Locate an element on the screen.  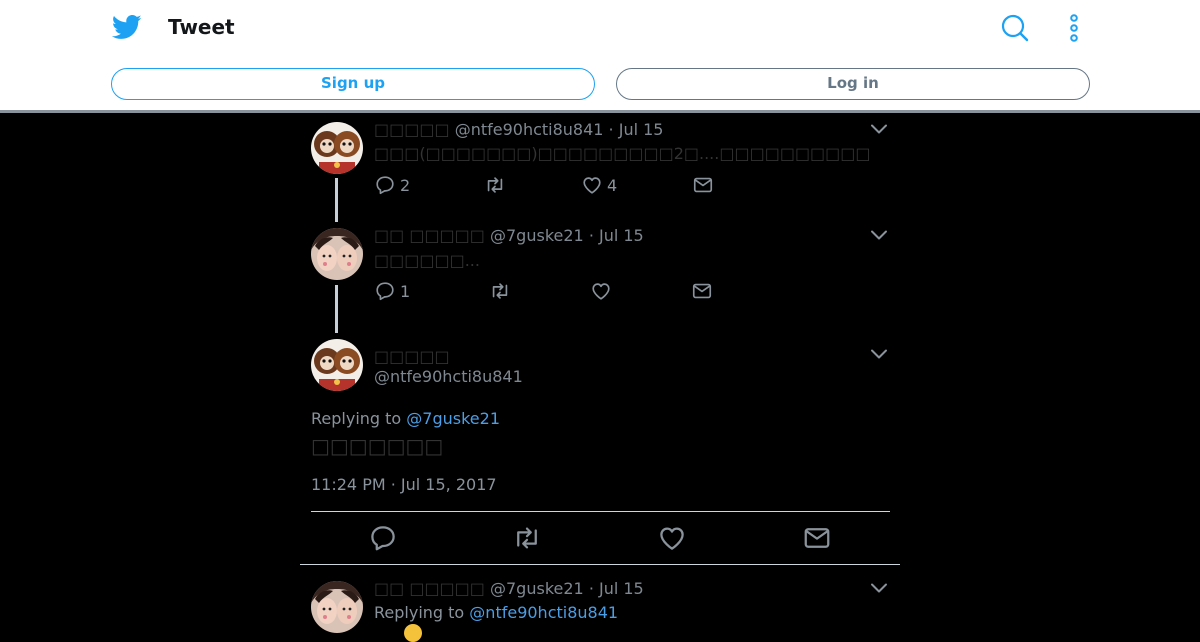
twitter-bird-icon is located at coordinates (127, 28).